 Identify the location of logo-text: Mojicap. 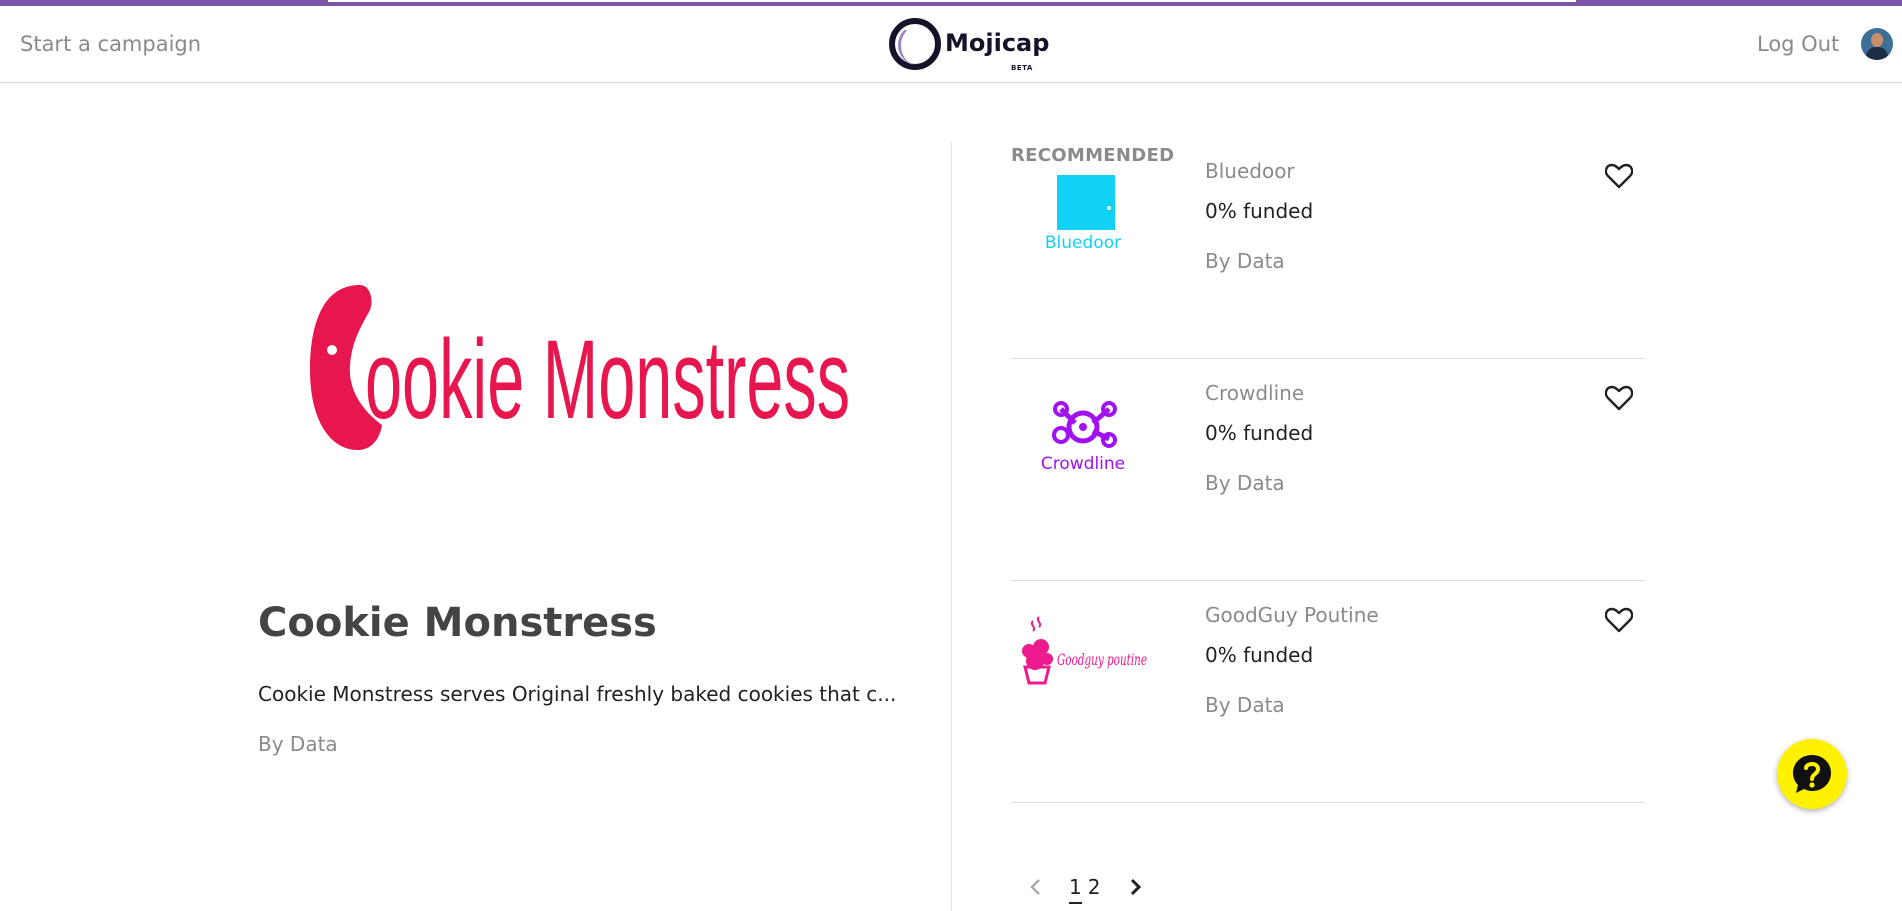
(997, 43).